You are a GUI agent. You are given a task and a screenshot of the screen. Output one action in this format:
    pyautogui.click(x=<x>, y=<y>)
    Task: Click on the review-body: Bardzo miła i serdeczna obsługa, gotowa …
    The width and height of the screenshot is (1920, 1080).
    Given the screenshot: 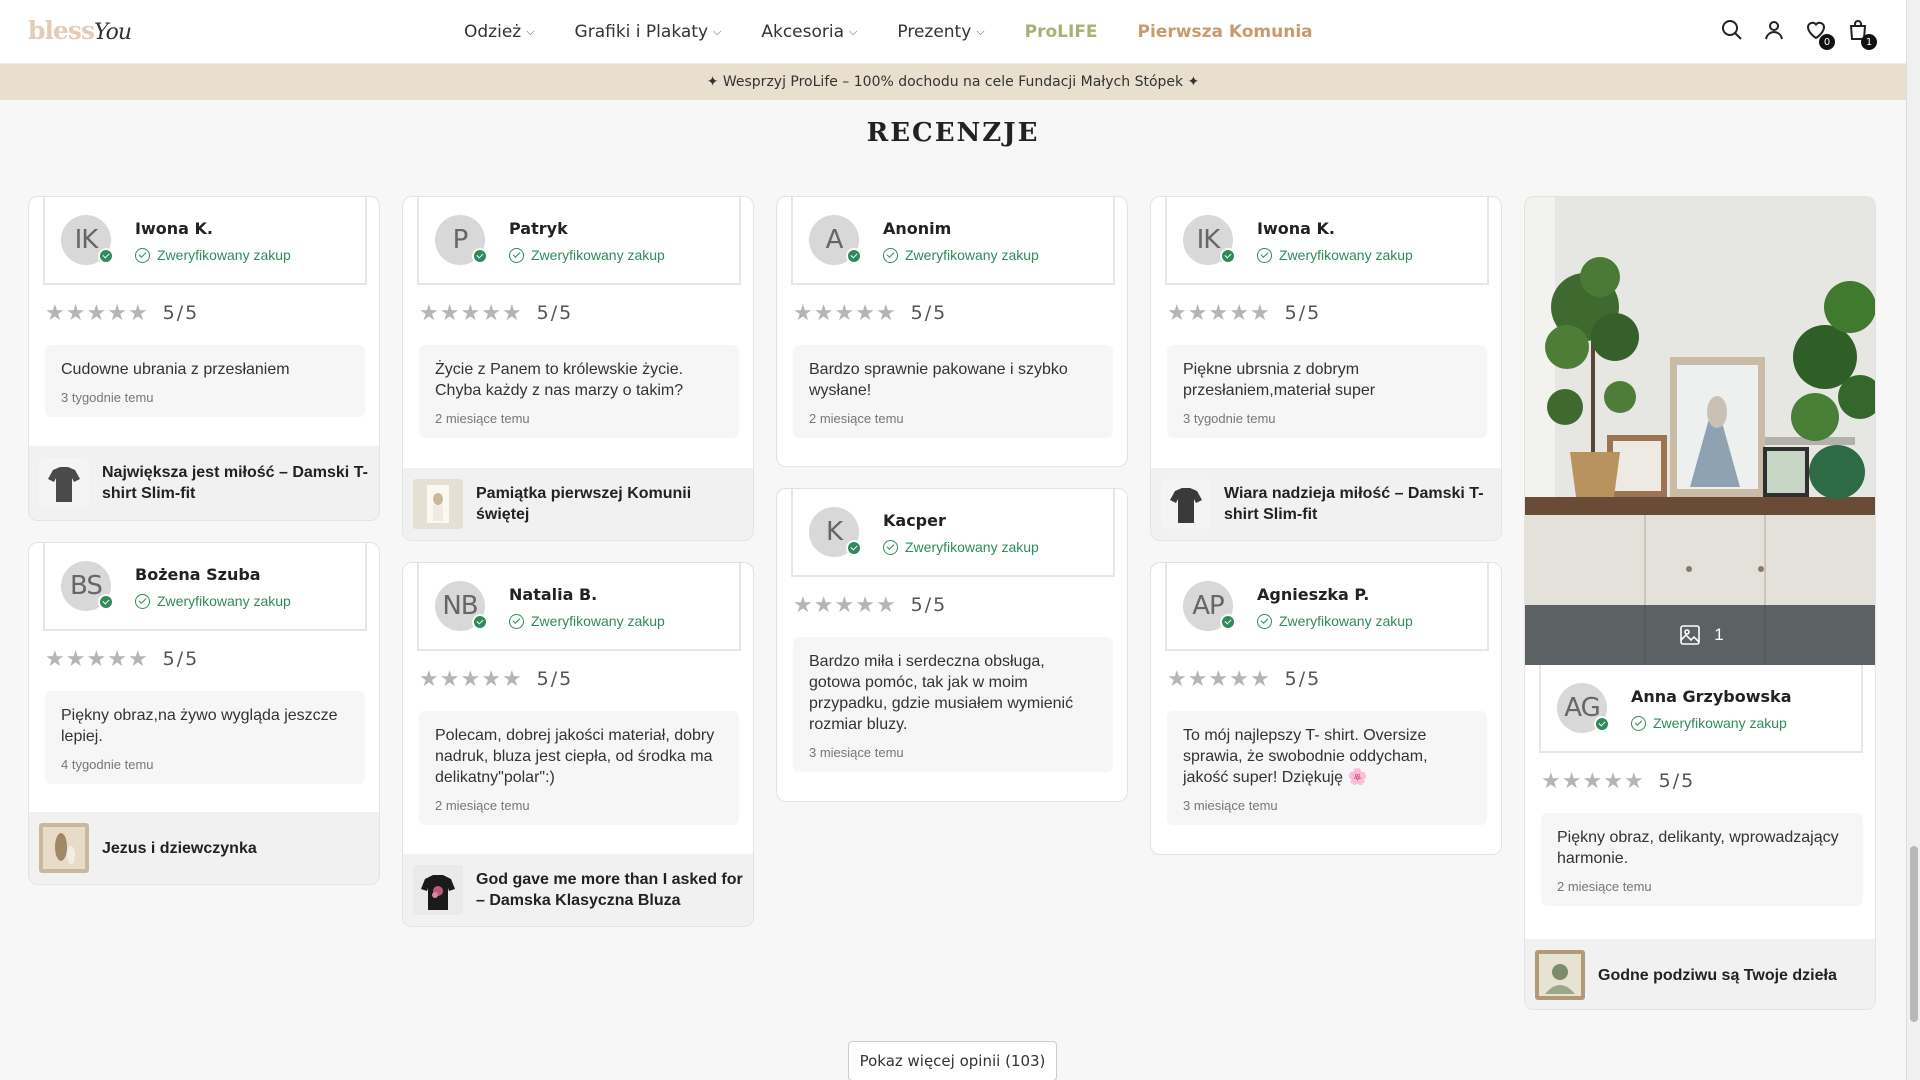 What is the action you would take?
    pyautogui.click(x=953, y=704)
    